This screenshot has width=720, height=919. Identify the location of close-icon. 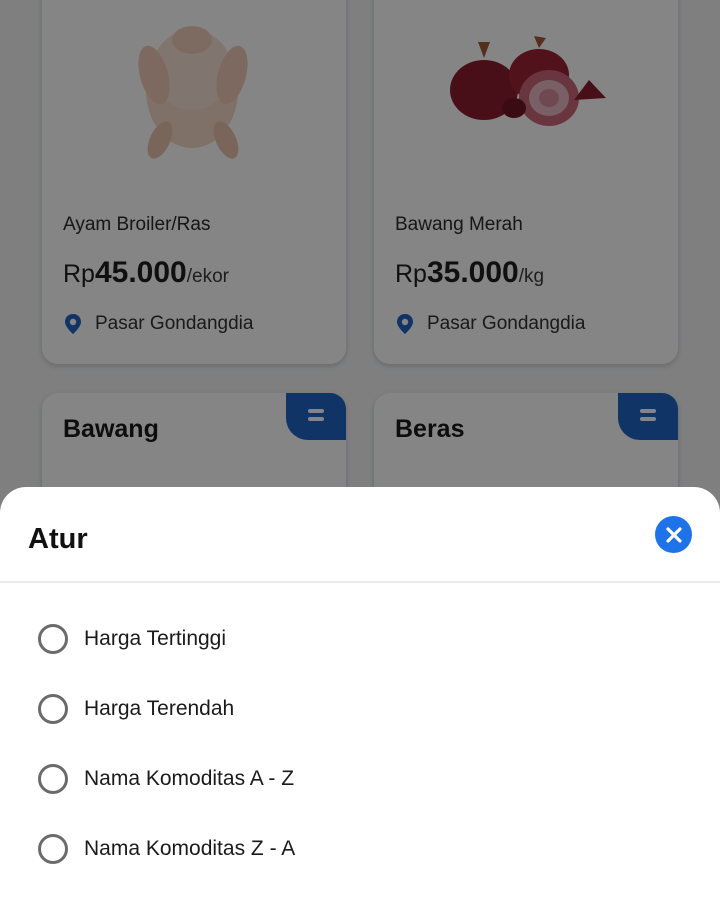
(673, 534).